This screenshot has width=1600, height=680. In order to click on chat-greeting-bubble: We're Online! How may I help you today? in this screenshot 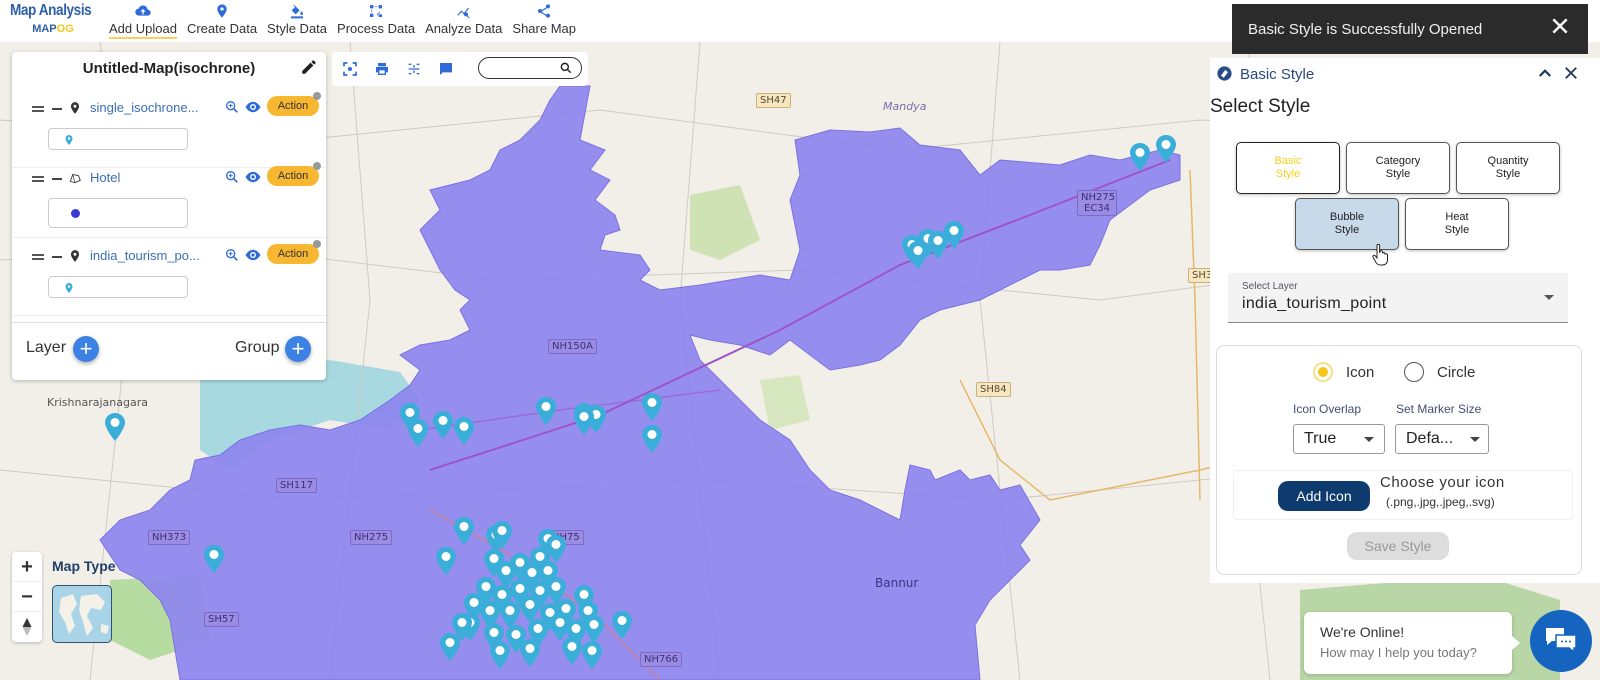, I will do `click(1412, 643)`.